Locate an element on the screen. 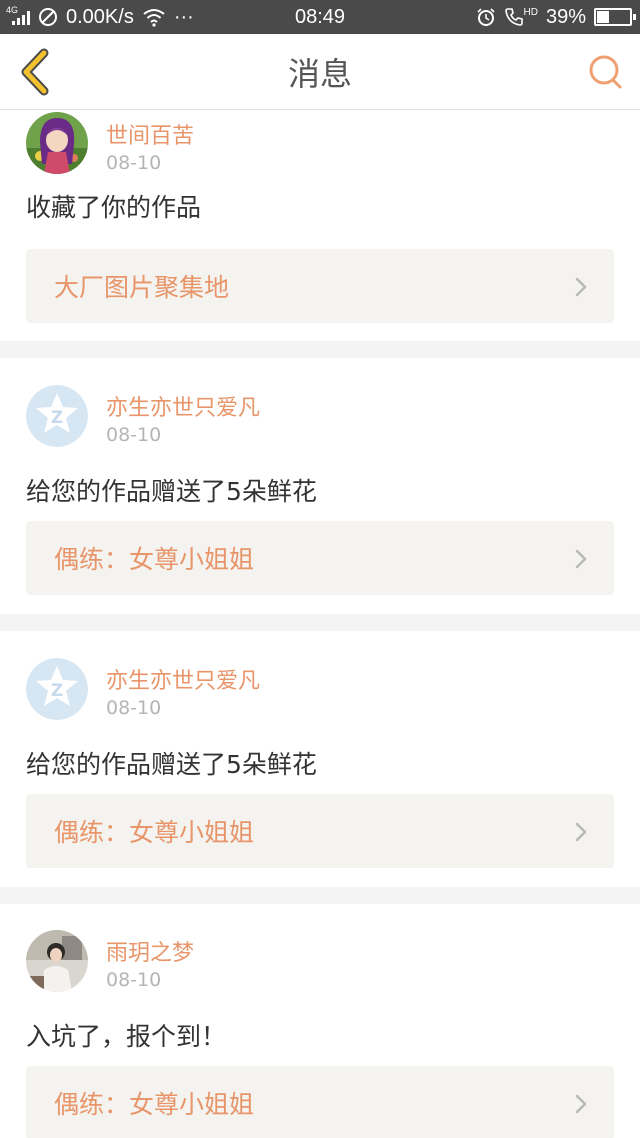 Image resolution: width=640 pixels, height=1138 pixels. message-text: 入坑了，报个到！ is located at coordinates (126, 1036).